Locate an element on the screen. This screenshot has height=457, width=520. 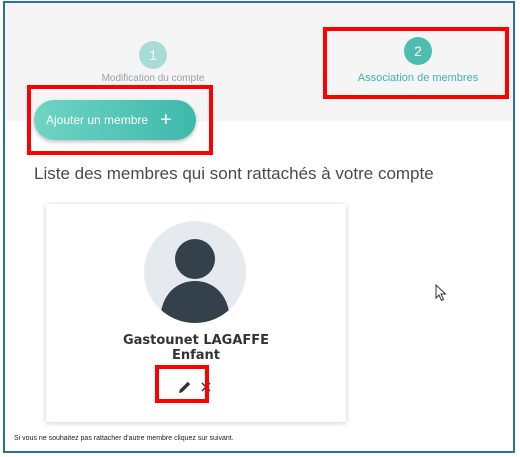
highlight-actions-box is located at coordinates (182, 384).